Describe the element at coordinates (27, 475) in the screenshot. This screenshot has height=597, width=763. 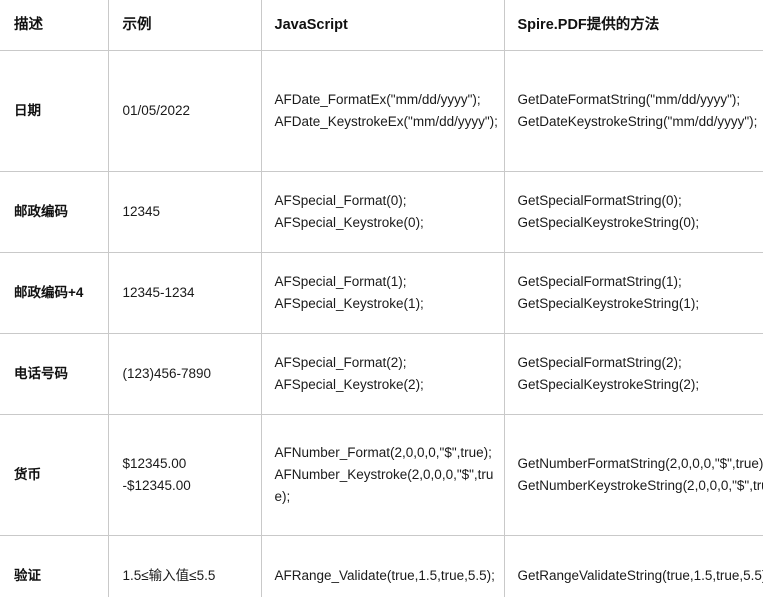
I see `cell-description-text: 货币` at that location.